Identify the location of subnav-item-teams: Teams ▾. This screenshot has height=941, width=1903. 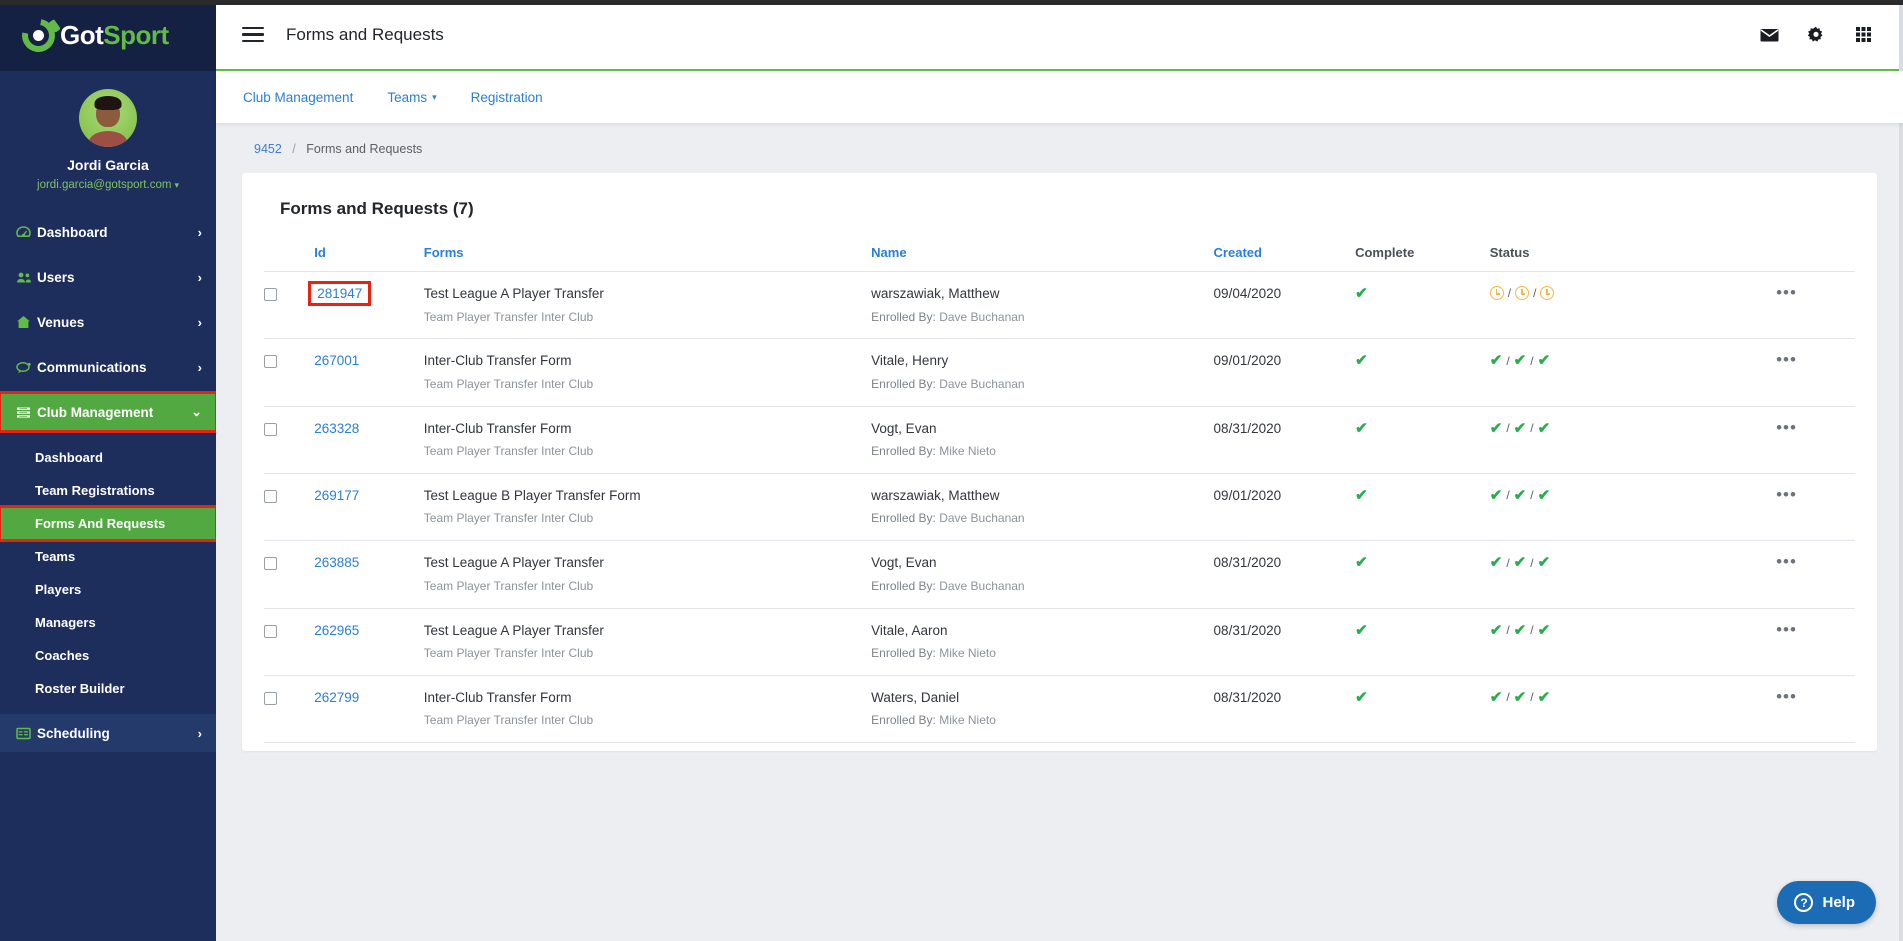
(411, 97).